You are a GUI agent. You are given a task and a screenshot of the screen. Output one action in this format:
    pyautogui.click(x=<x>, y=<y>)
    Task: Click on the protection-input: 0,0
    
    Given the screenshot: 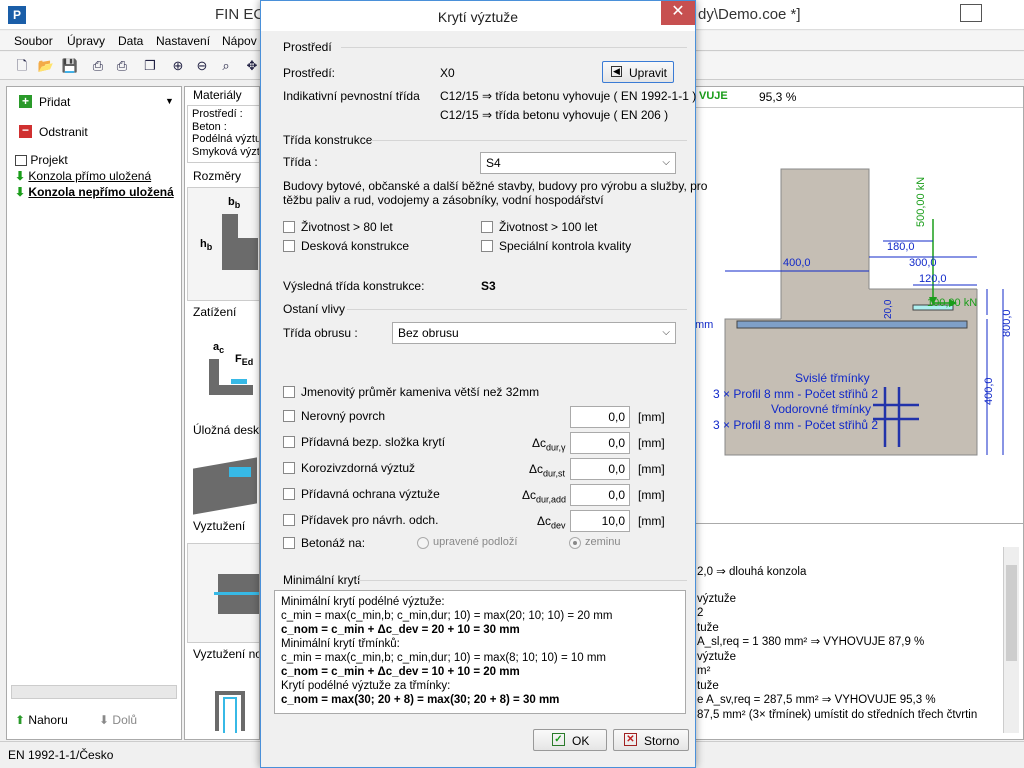 What is the action you would take?
    pyautogui.click(x=600, y=495)
    